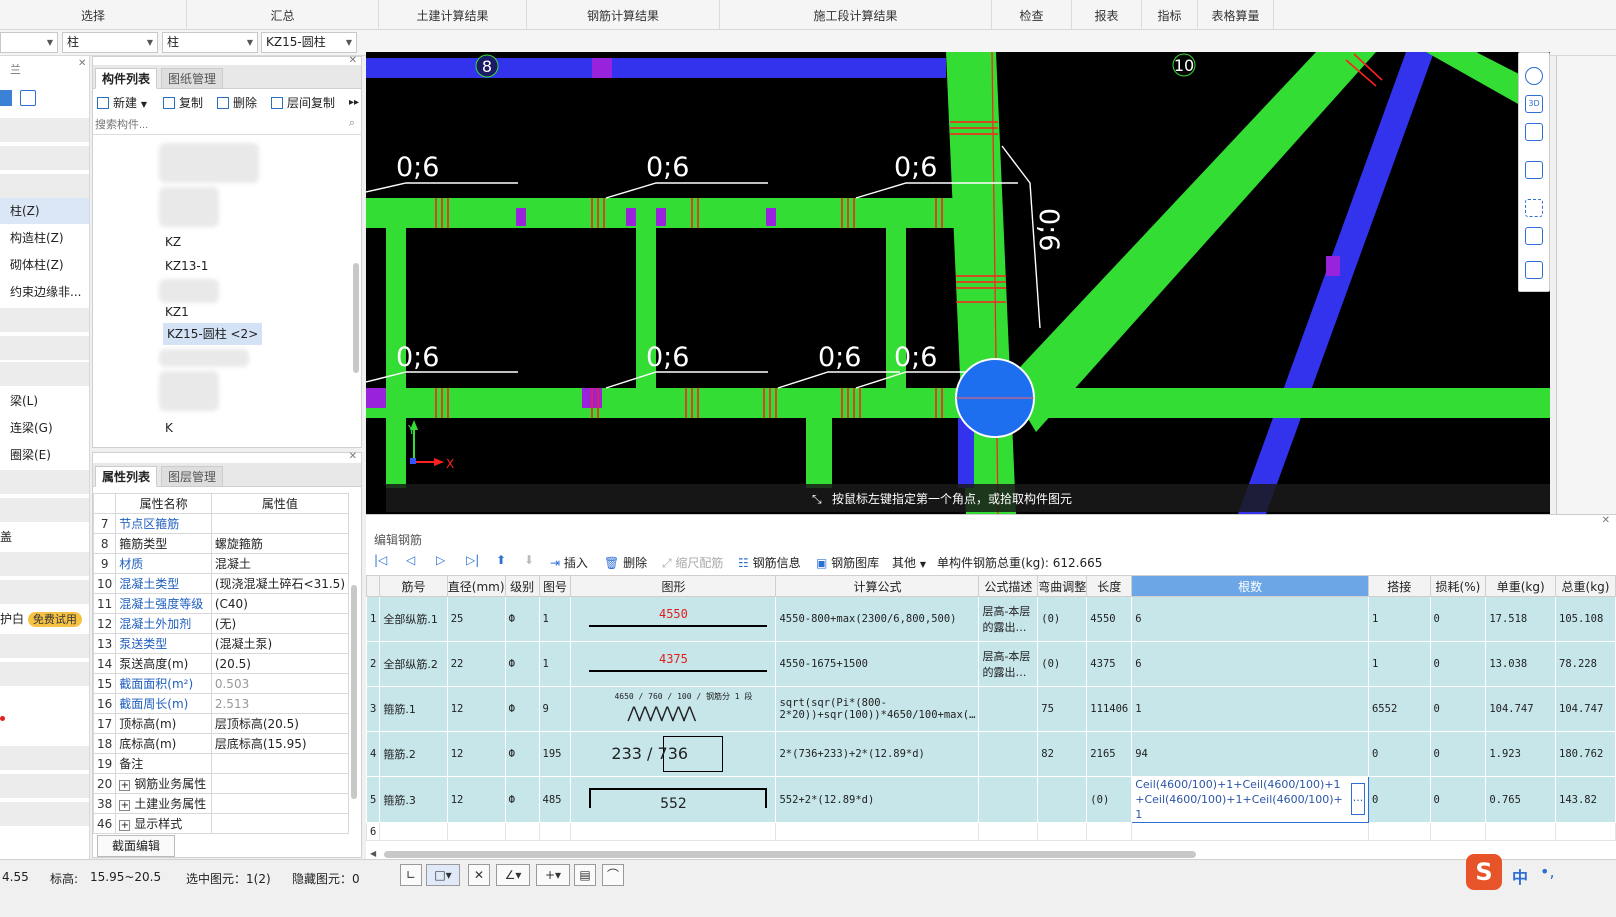  I want to click on last-icon: ▷|, so click(472, 560).